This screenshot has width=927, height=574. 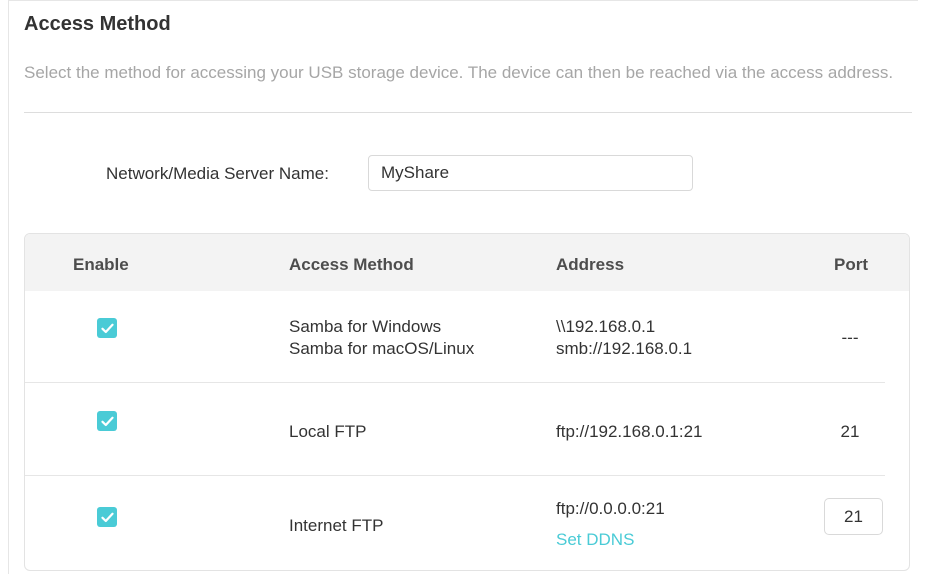 What do you see at coordinates (468, 112) in the screenshot?
I see `section-divider` at bounding box center [468, 112].